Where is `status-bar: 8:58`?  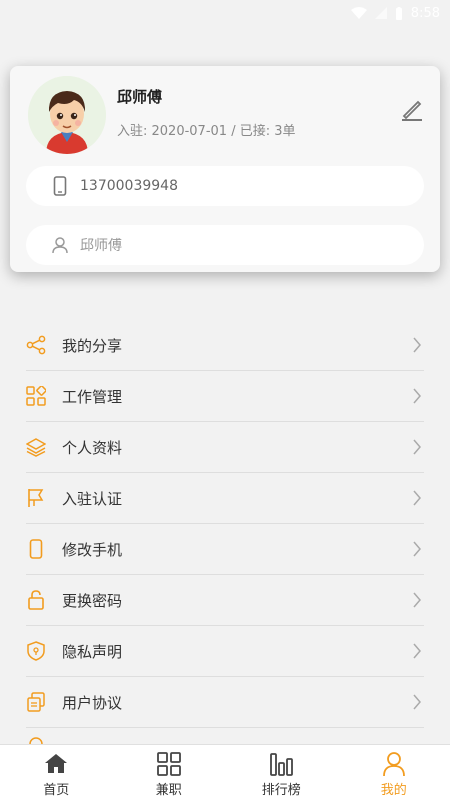
status-bar: 8:58 is located at coordinates (225, 13).